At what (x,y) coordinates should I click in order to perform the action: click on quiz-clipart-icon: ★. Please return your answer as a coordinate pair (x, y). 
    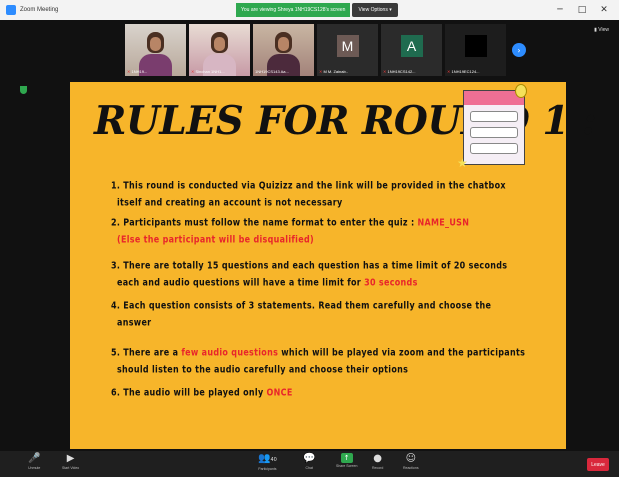
    Looking at the image, I should click on (492, 127).